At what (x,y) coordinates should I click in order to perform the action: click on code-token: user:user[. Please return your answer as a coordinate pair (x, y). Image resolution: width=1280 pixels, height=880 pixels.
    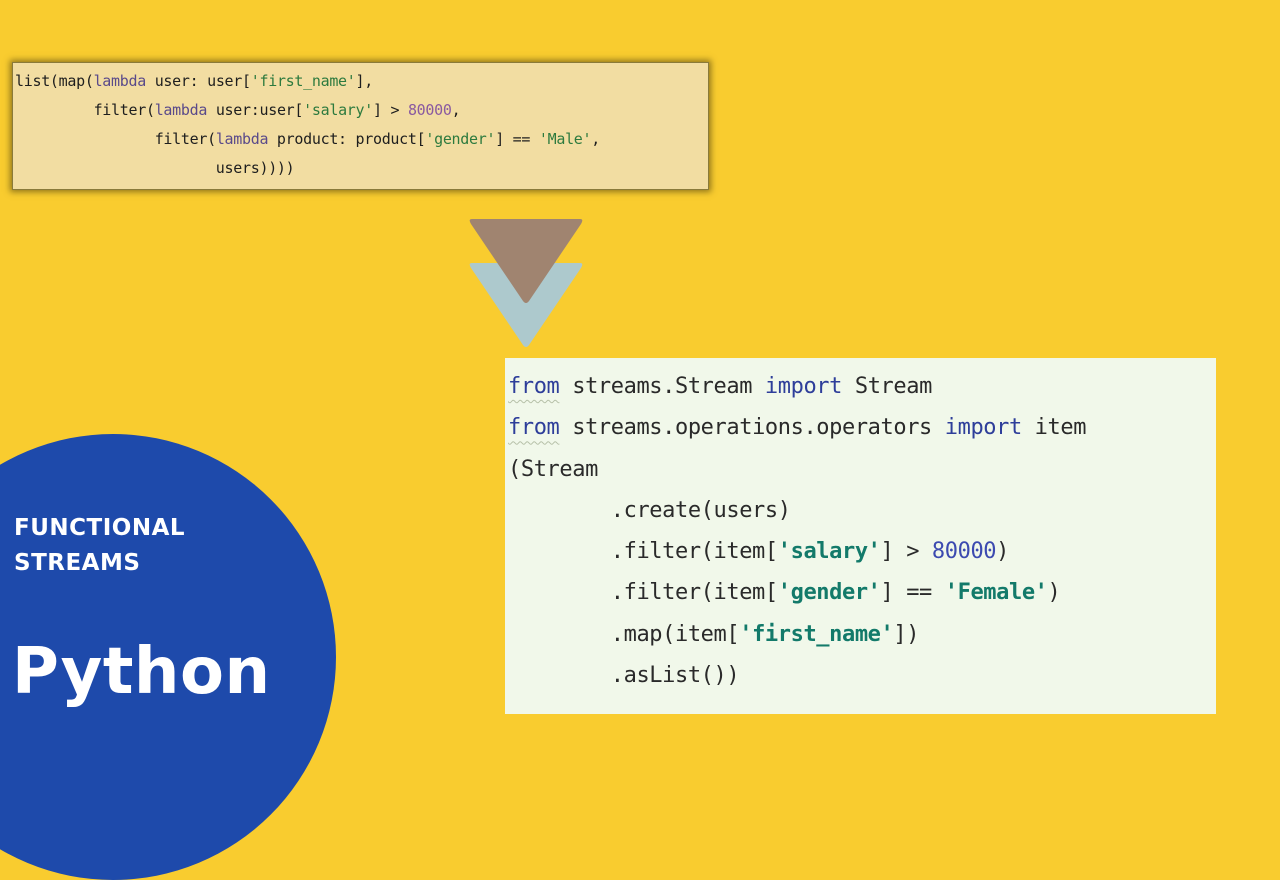
    Looking at the image, I should click on (255, 110).